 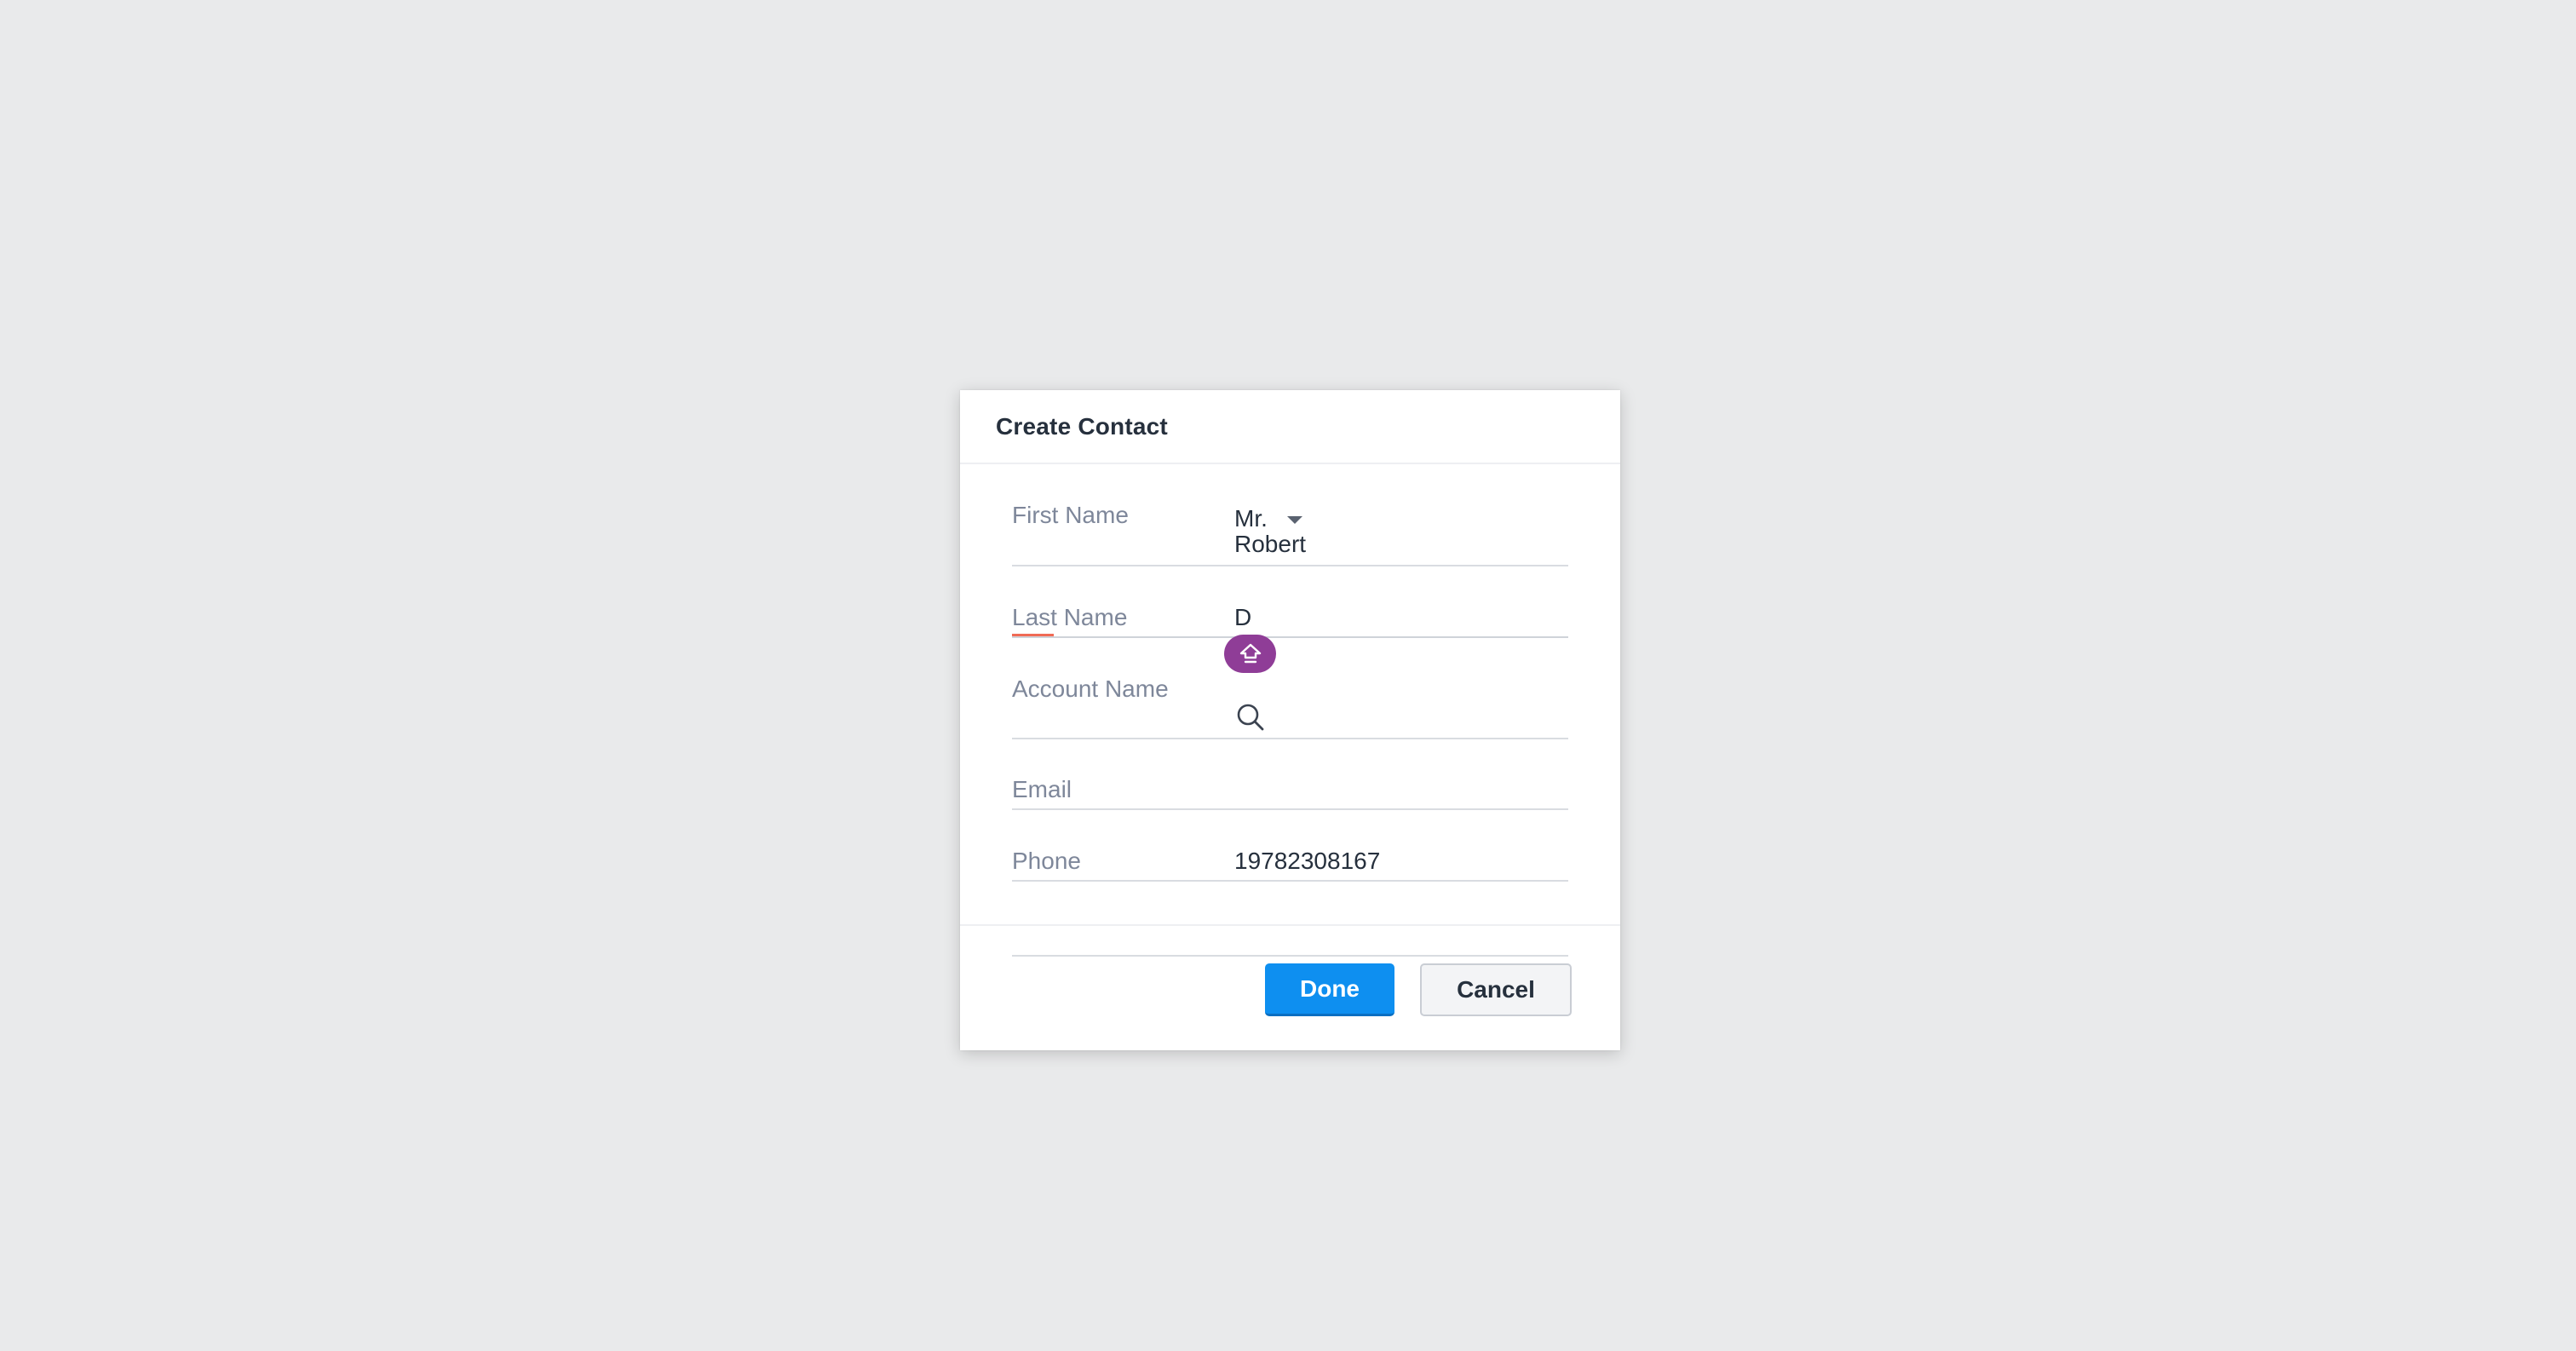 I want to click on last-name-divider, so click(x=1290, y=637).